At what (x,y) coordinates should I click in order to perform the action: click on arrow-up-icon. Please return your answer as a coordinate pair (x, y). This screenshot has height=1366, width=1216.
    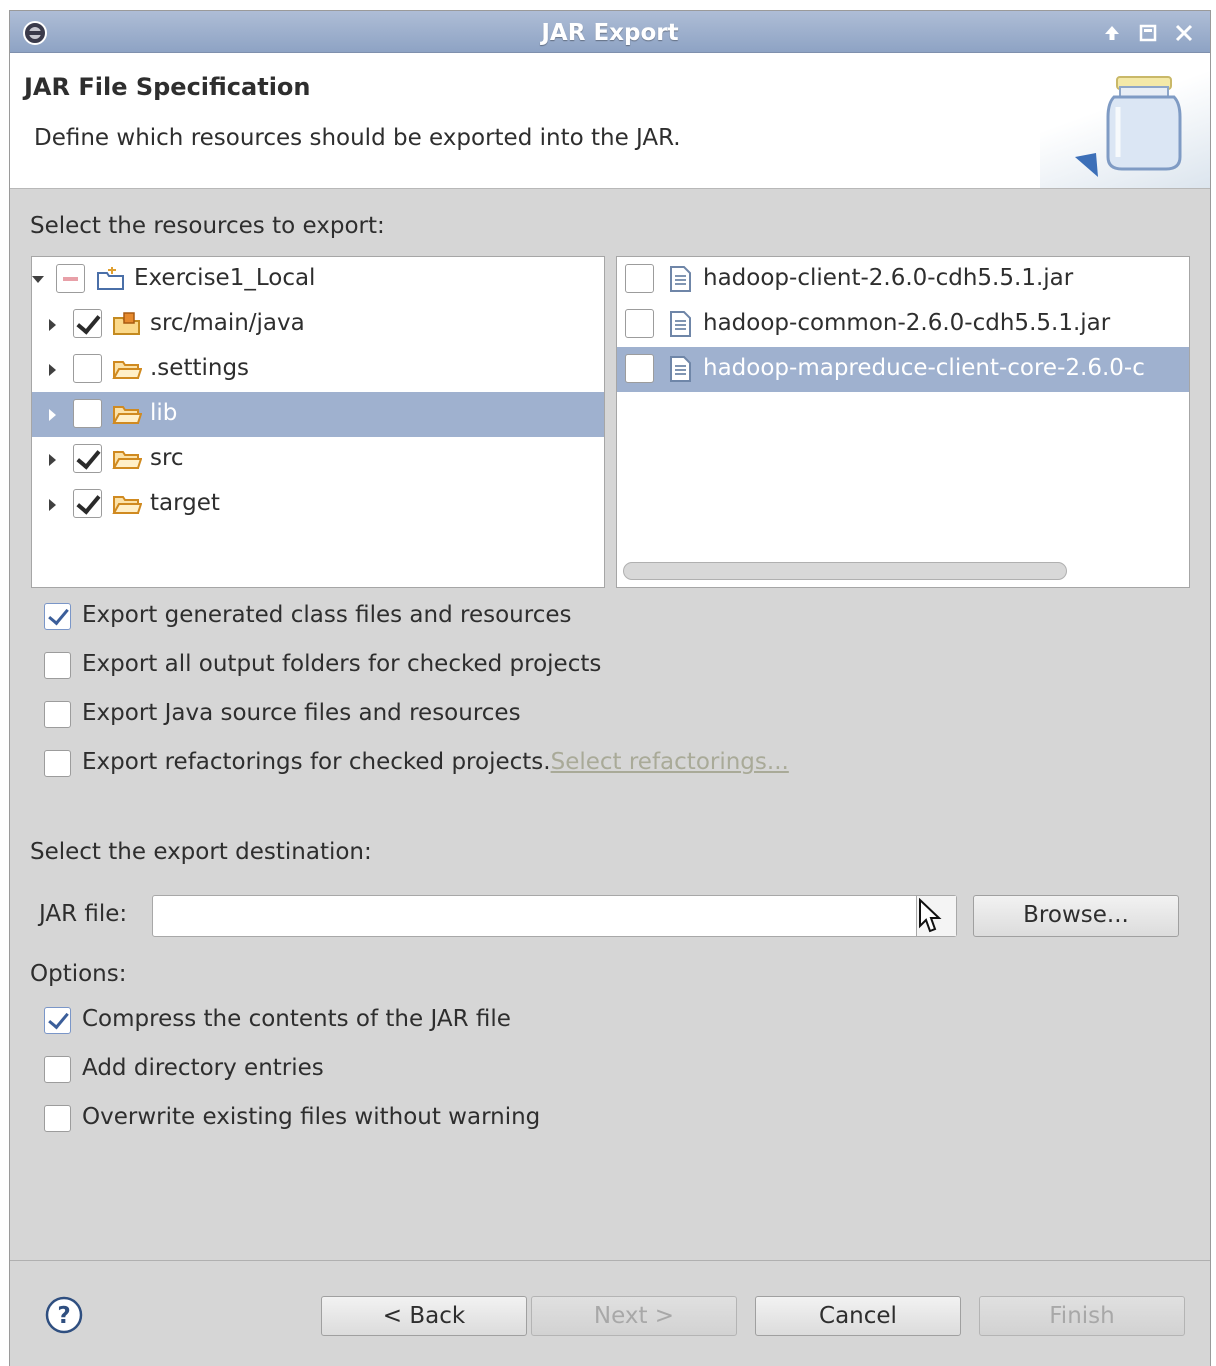
    Looking at the image, I should click on (1112, 33).